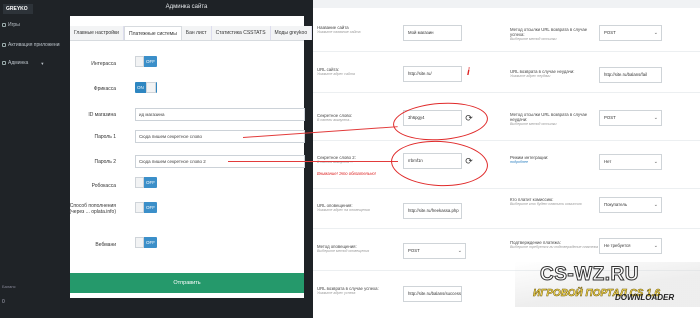 The width and height of the screenshot is (700, 318). Describe the element at coordinates (4, 45) in the screenshot. I see `key-icon` at that location.